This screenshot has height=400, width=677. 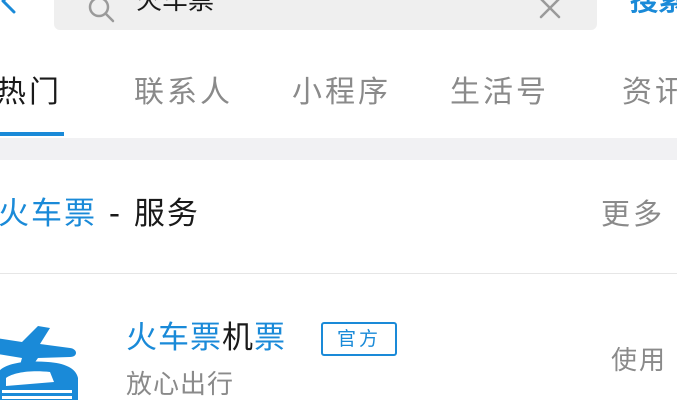 What do you see at coordinates (12, 8) in the screenshot?
I see `chevron-left-icon` at bounding box center [12, 8].